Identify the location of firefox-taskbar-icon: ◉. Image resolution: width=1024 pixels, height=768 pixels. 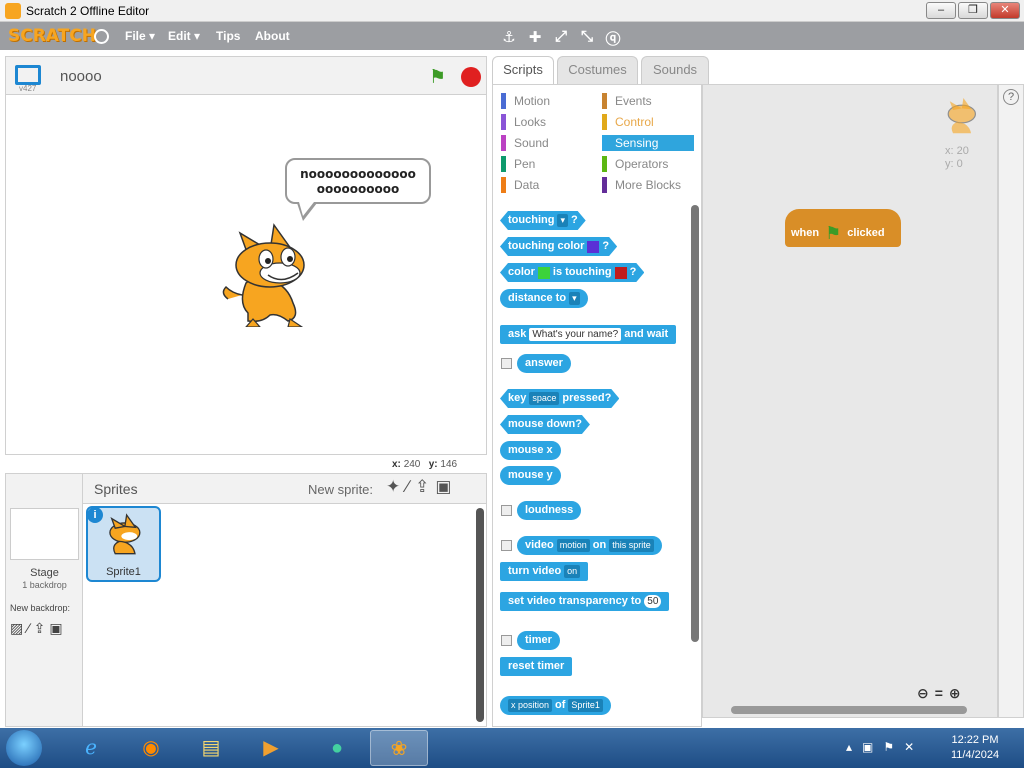
(151, 748).